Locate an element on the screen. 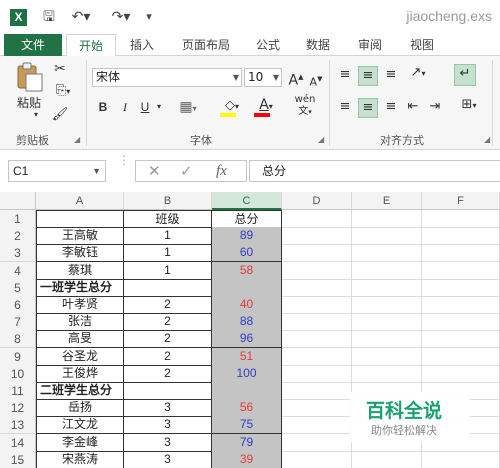 The height and width of the screenshot is (468, 500). name-cell: 谷圣龙 is located at coordinates (80, 357).